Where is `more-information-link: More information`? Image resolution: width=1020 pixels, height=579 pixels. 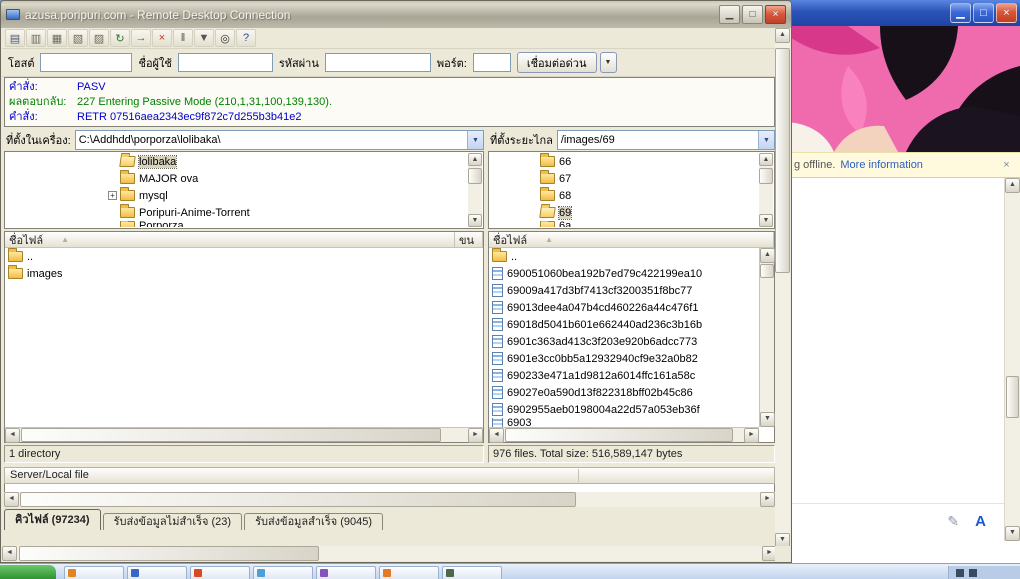 more-information-link: More information is located at coordinates (881, 165).